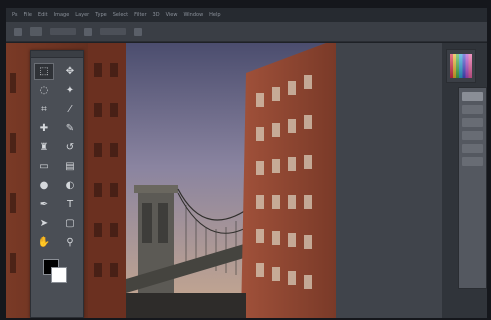 Image resolution: width=491 pixels, height=320 pixels. I want to click on gradient-tool-icon: ▤, so click(70, 166).